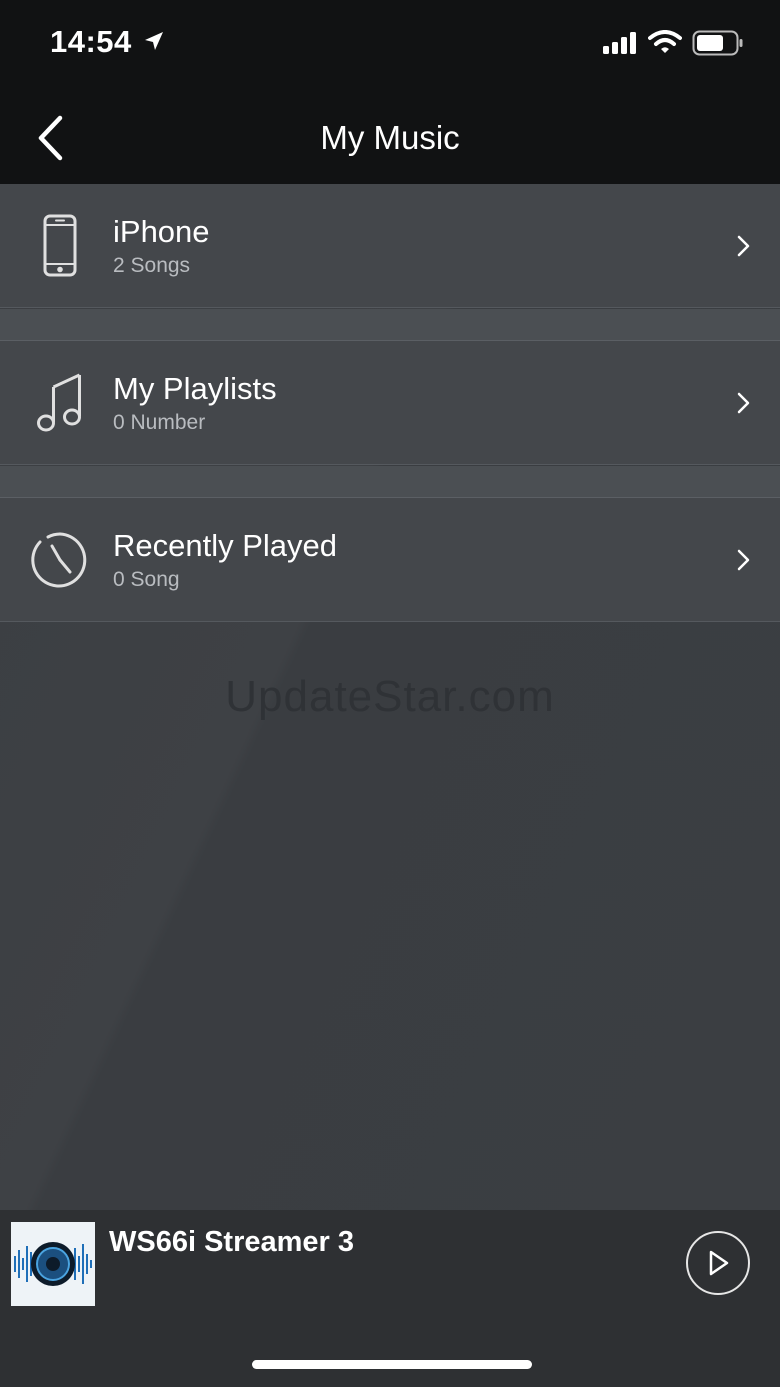 This screenshot has height=1387, width=780. I want to click on page-title: My Music, so click(390, 137).